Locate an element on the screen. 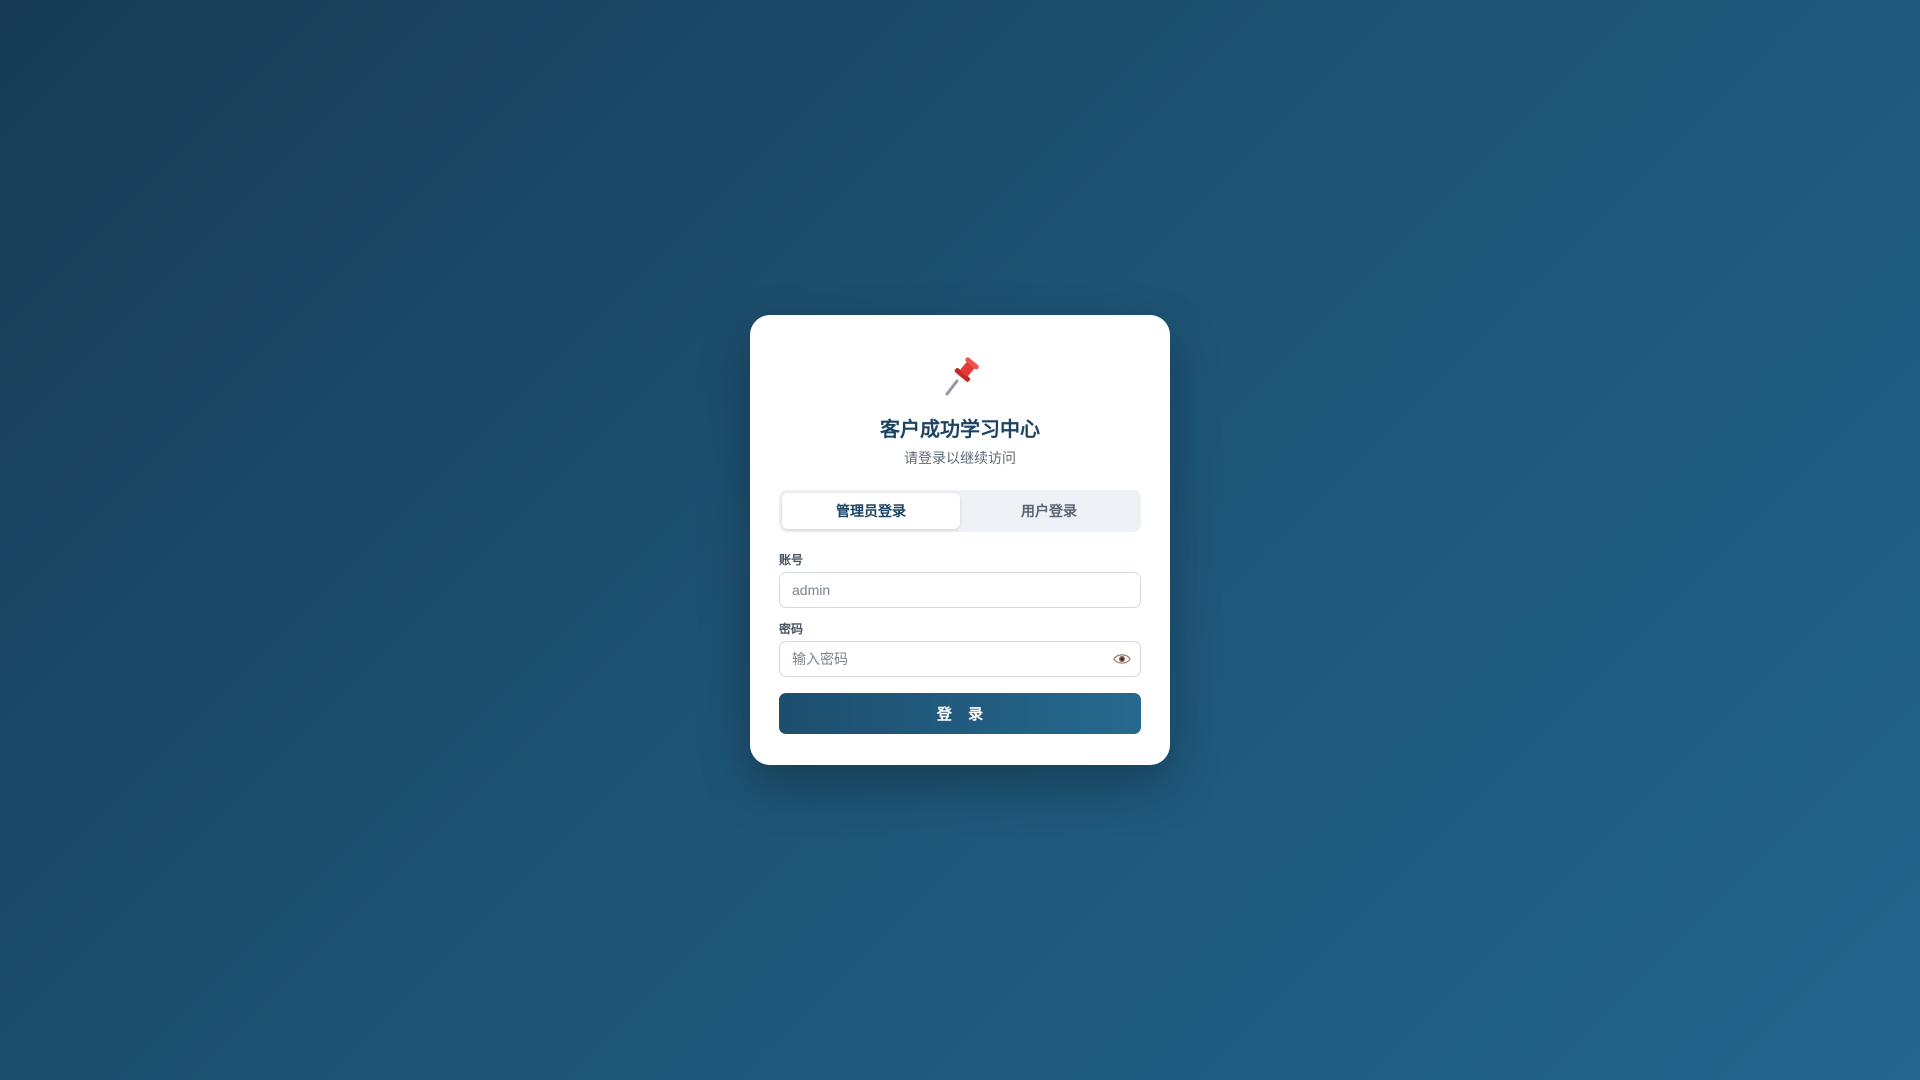 The width and height of the screenshot is (1920, 1080). password-field-wrapper is located at coordinates (960, 659).